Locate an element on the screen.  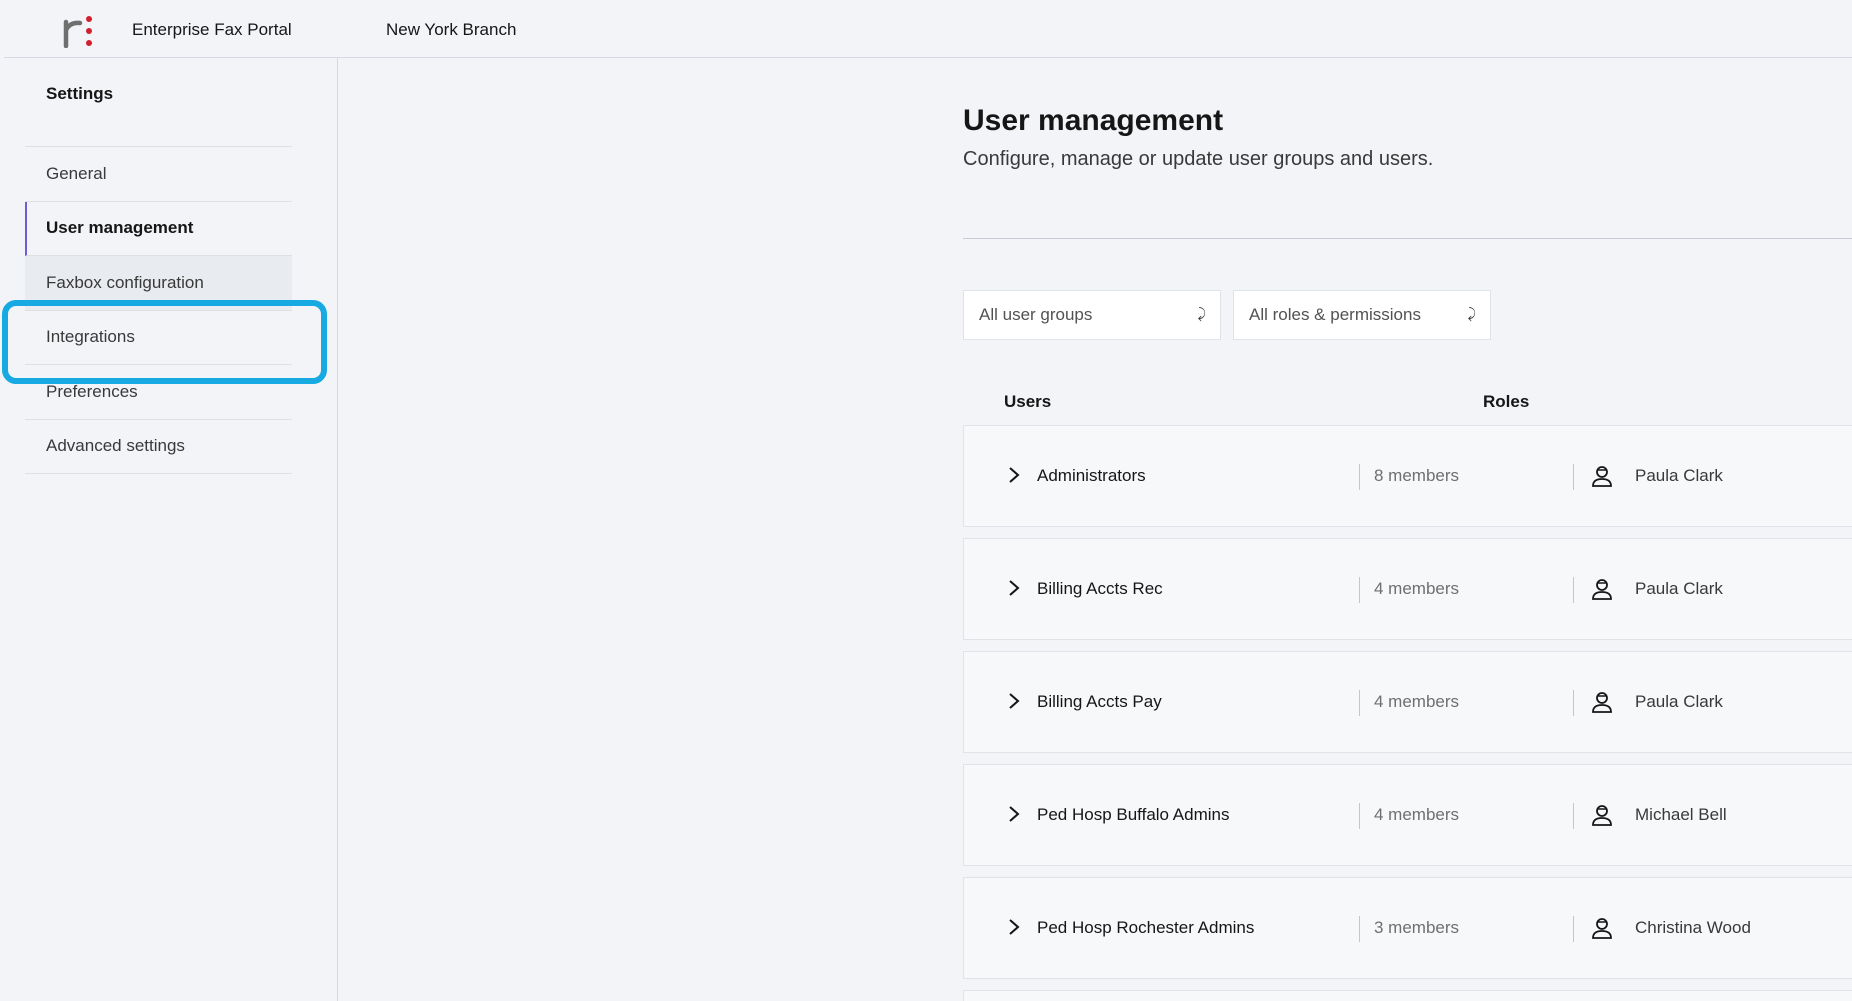
column-header-roles: Roles is located at coordinates (1506, 401).